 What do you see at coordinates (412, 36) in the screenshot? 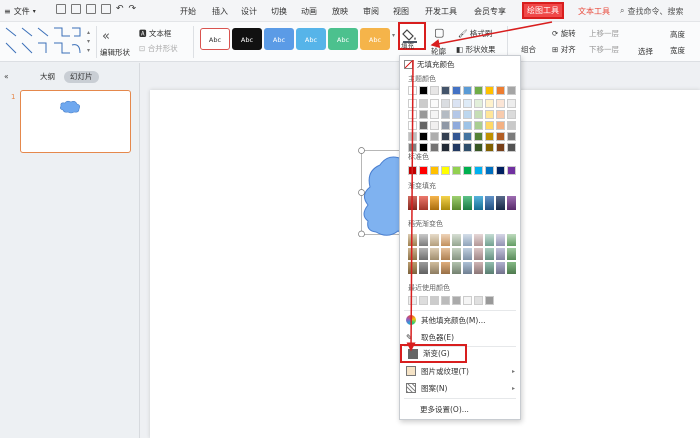
I see `fill-button: 填充` at bounding box center [412, 36].